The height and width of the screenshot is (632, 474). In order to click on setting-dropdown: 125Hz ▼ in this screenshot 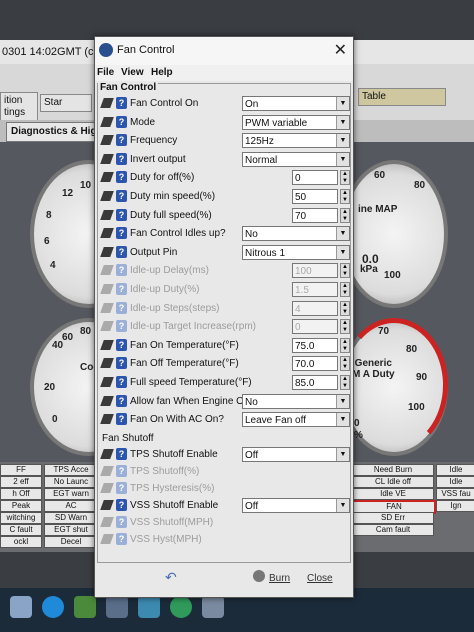, I will do `click(296, 141)`.